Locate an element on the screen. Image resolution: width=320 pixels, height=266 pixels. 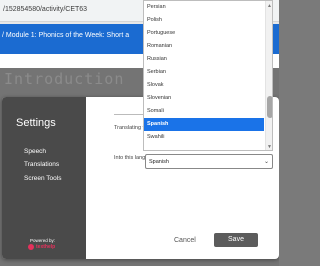
course-breadcrumb: / Module 1: Phonics of the Week: Short a is located at coordinates (66, 35).